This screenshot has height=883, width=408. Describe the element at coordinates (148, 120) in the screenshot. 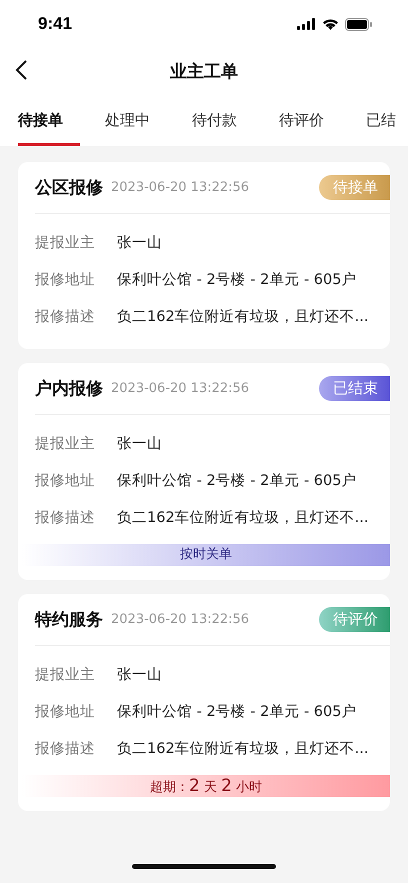

I see `status-tab: 处理中` at that location.